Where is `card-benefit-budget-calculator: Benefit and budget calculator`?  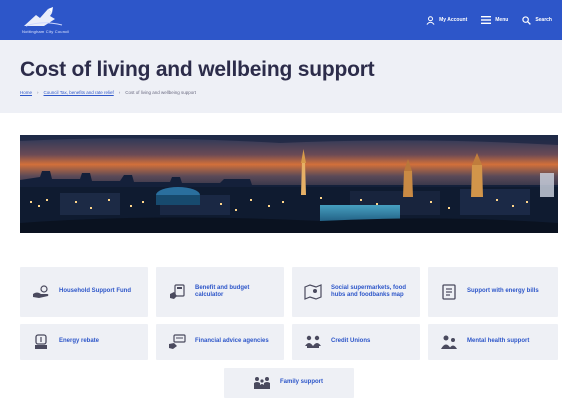
card-benefit-budget-calculator: Benefit and budget calculator is located at coordinates (220, 292).